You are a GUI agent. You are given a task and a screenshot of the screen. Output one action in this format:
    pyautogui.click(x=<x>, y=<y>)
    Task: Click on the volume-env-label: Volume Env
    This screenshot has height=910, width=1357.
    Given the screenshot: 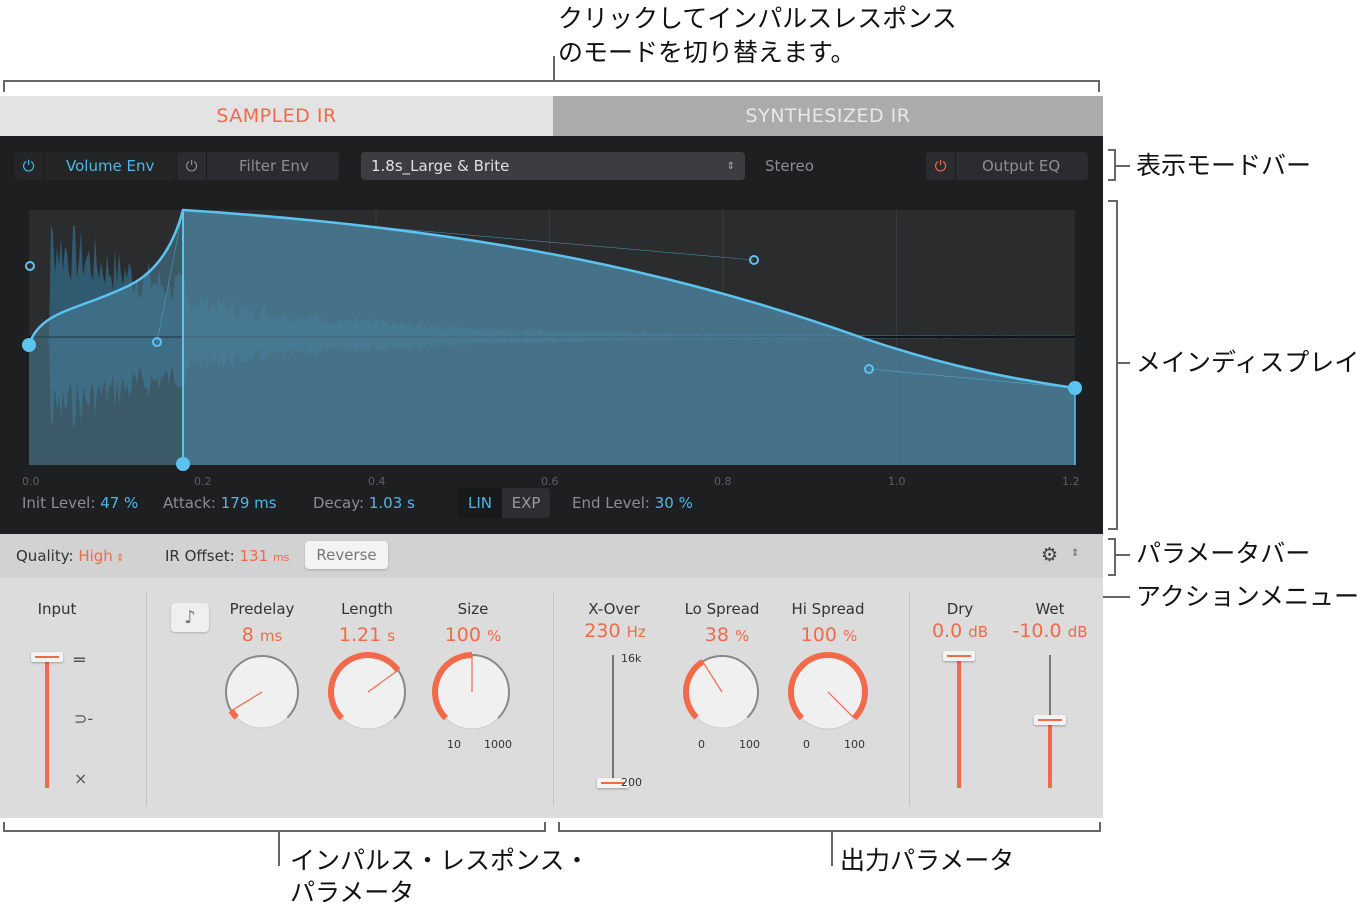 What is the action you would take?
    pyautogui.click(x=110, y=166)
    